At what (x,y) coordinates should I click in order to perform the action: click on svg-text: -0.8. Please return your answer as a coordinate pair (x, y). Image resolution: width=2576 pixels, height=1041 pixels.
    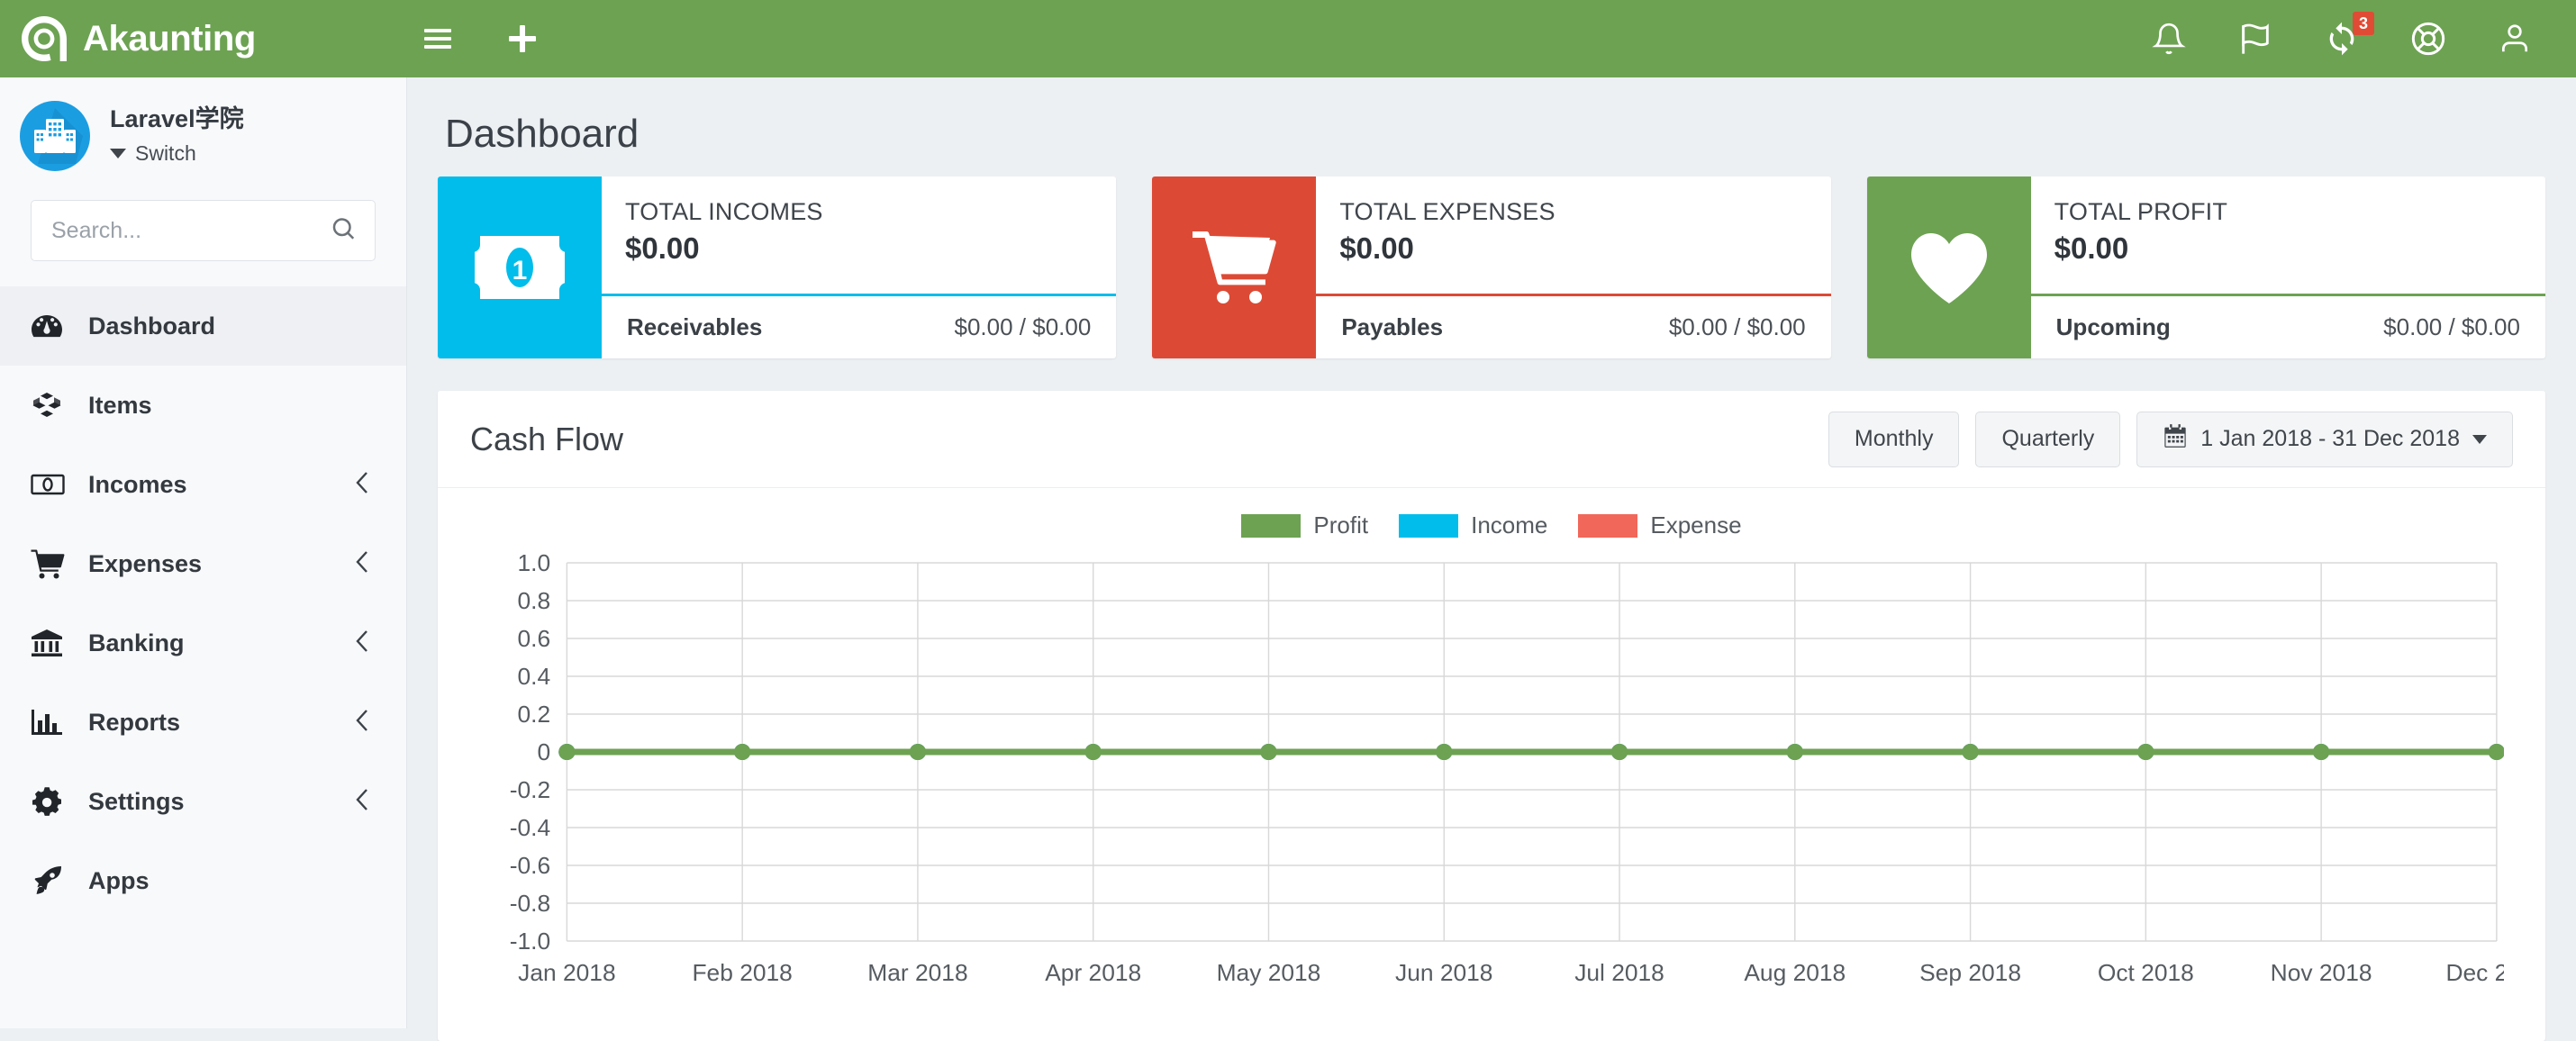
    Looking at the image, I should click on (530, 903).